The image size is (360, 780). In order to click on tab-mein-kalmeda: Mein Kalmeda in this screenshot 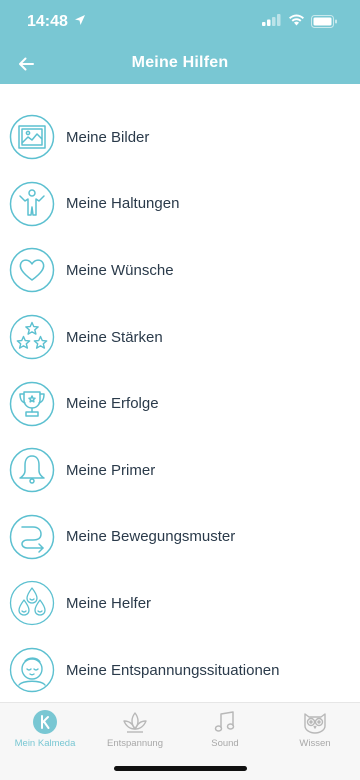, I will do `click(45, 732)`.